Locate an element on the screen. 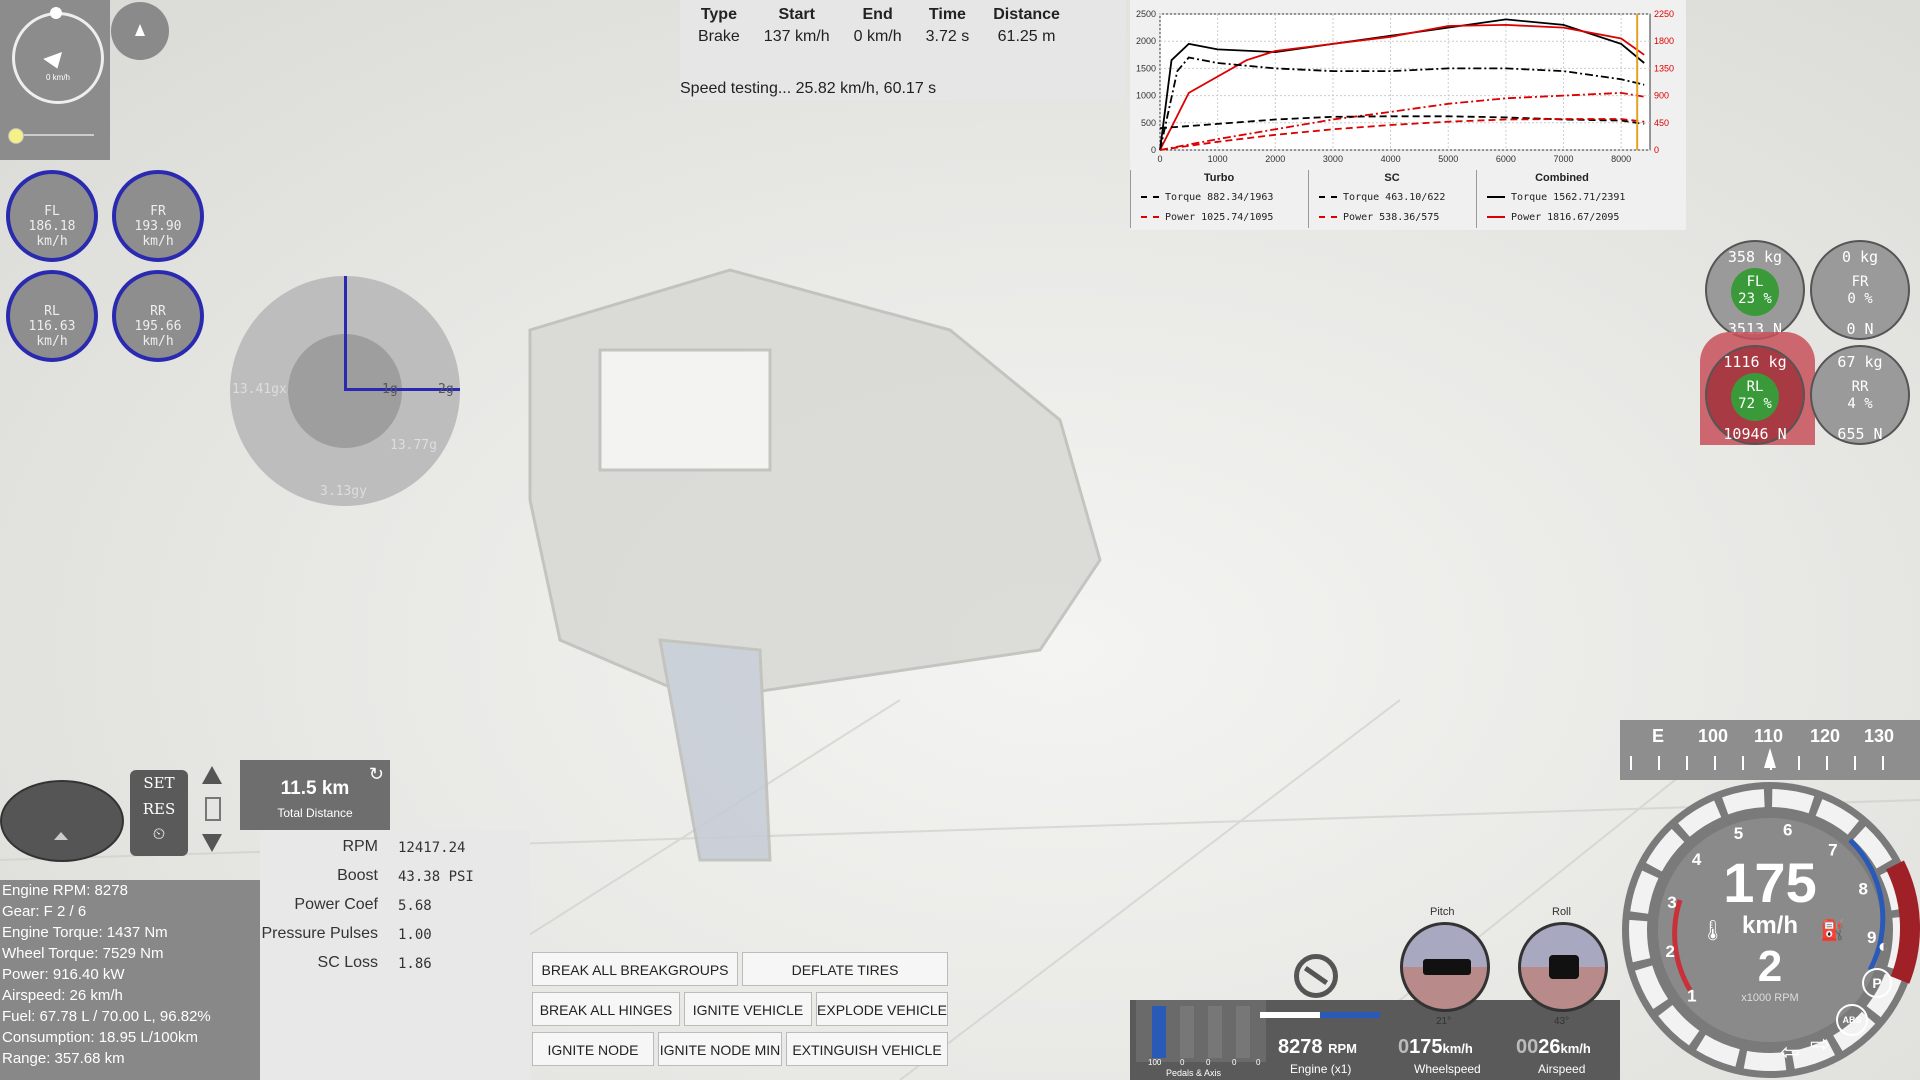 The image size is (1920, 1080). legend-combined-title: Combined is located at coordinates (1562, 178).